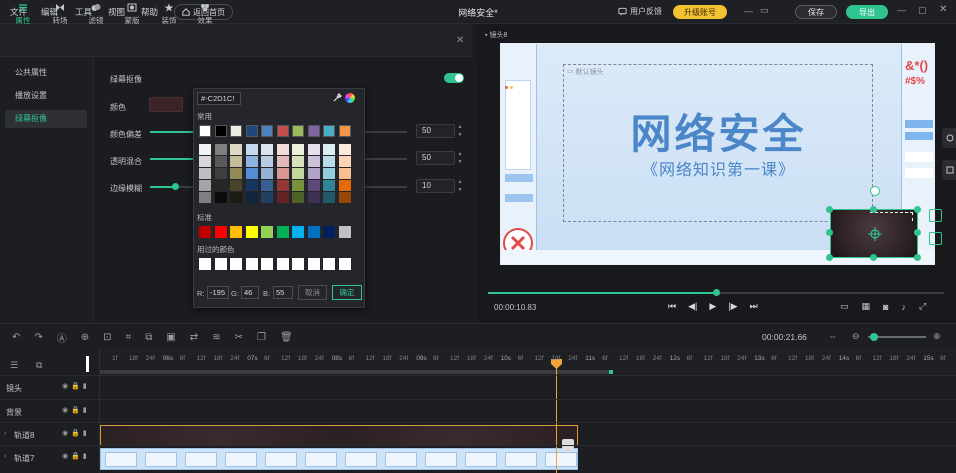 The width and height of the screenshot is (956, 473). What do you see at coordinates (96, 17) in the screenshot?
I see `tab-filter: 滤镜` at bounding box center [96, 17].